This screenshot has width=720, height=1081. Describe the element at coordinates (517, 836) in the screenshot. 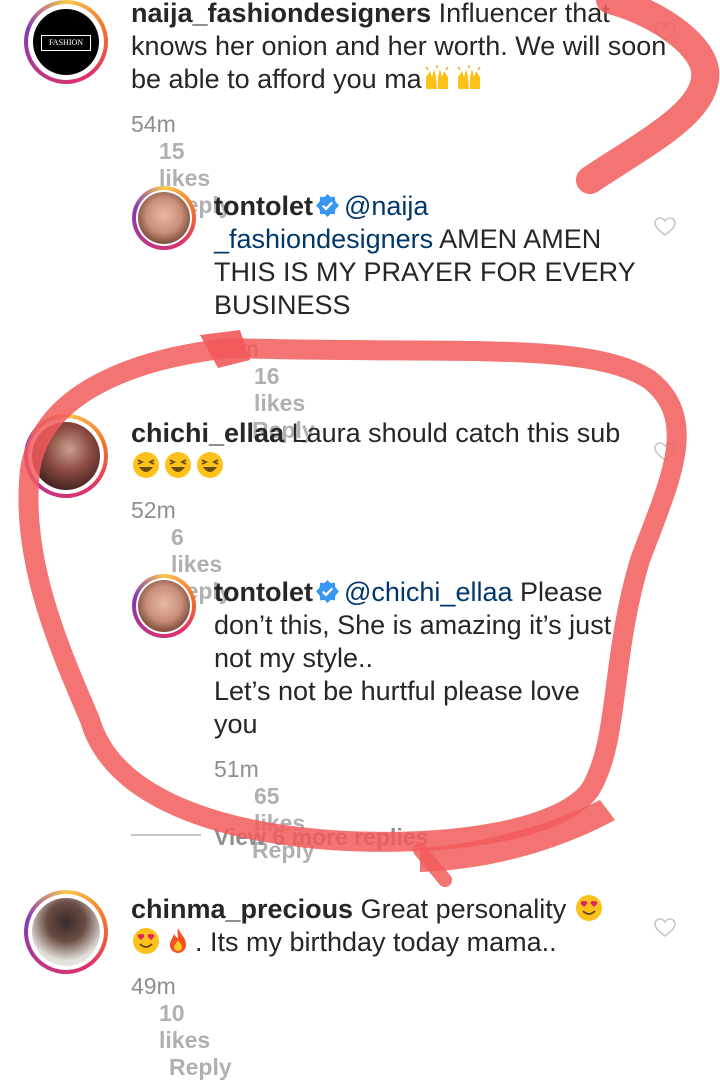

I see `annotation-arrow-head` at that location.